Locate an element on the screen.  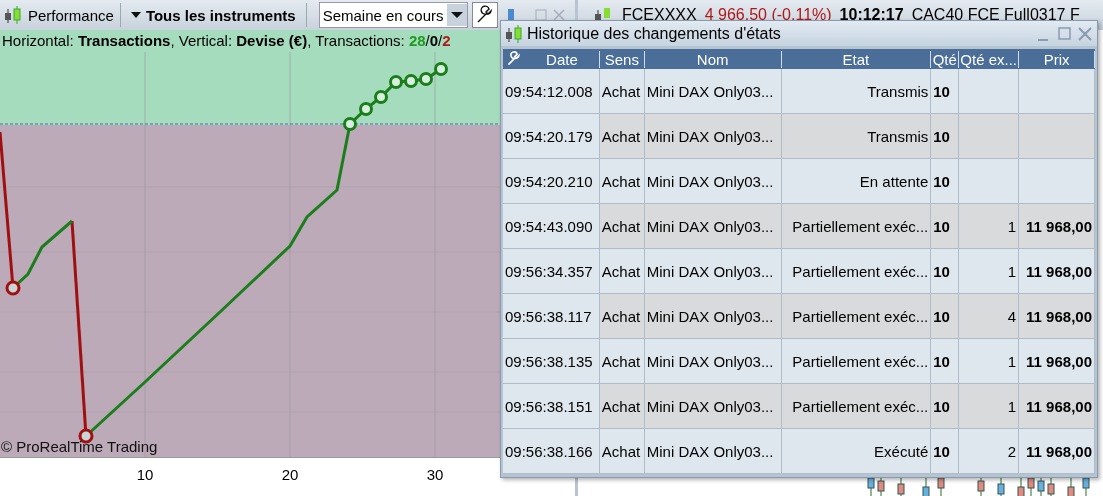
table-cell: 09:56:38.166 is located at coordinates (549, 451).